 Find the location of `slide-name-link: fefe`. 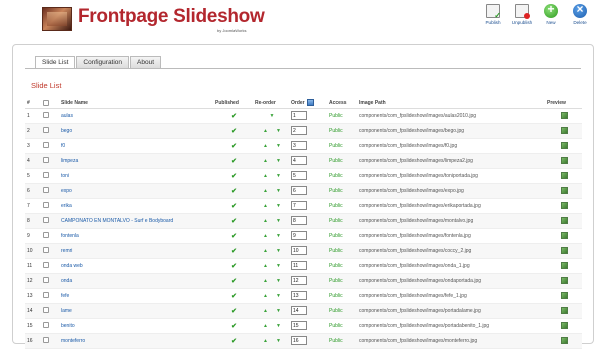

slide-name-link: fefe is located at coordinates (136, 296).